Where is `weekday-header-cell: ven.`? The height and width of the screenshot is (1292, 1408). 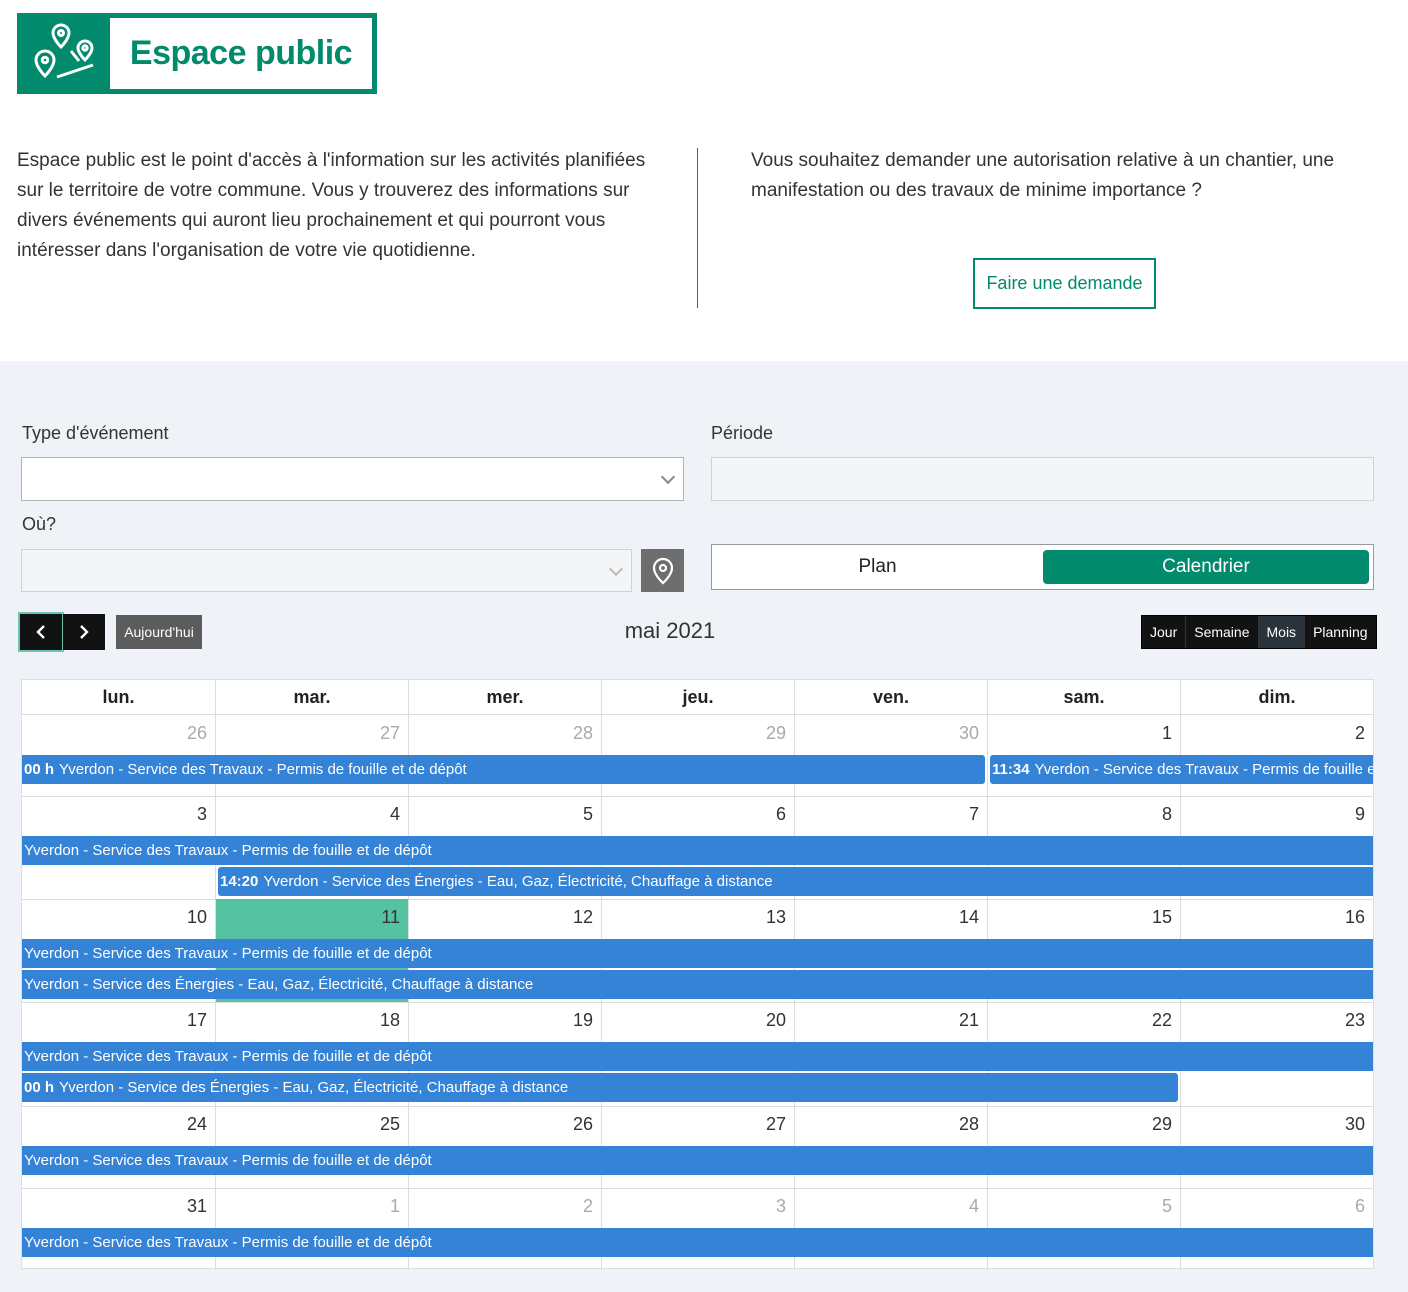
weekday-header-cell: ven. is located at coordinates (890, 697).